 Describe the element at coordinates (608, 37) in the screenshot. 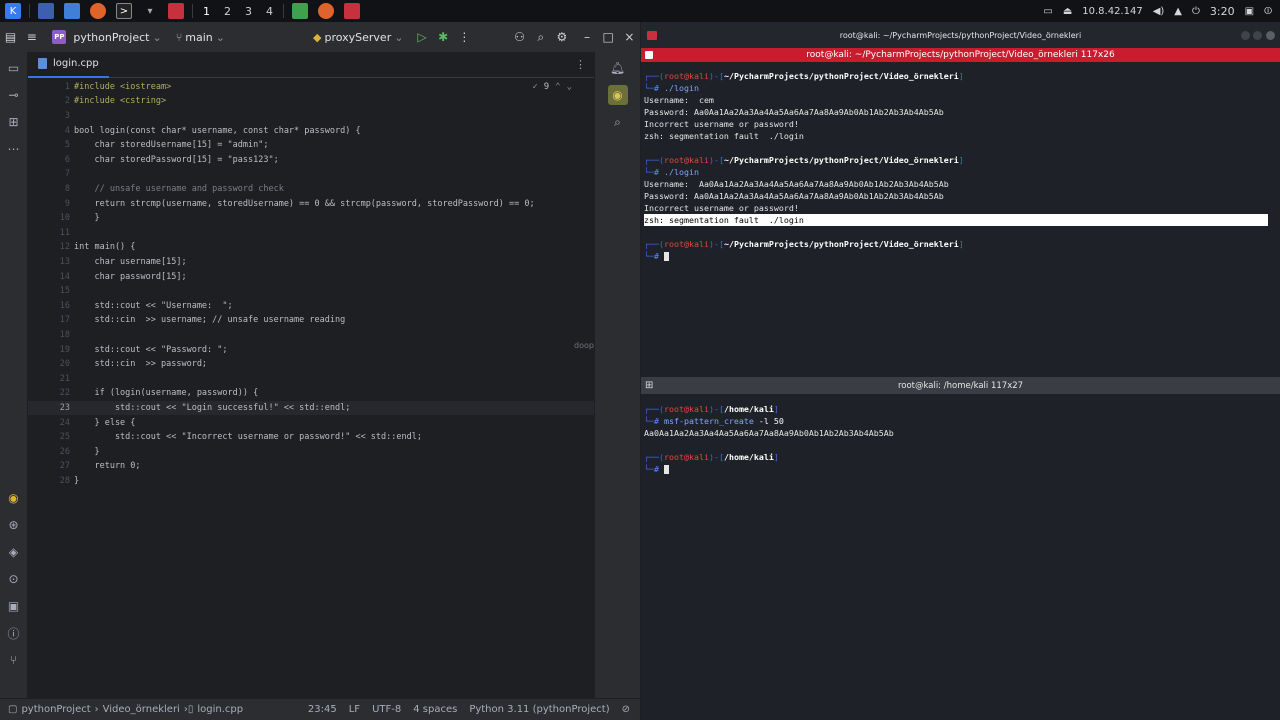

I see `maximize-icon: □` at that location.